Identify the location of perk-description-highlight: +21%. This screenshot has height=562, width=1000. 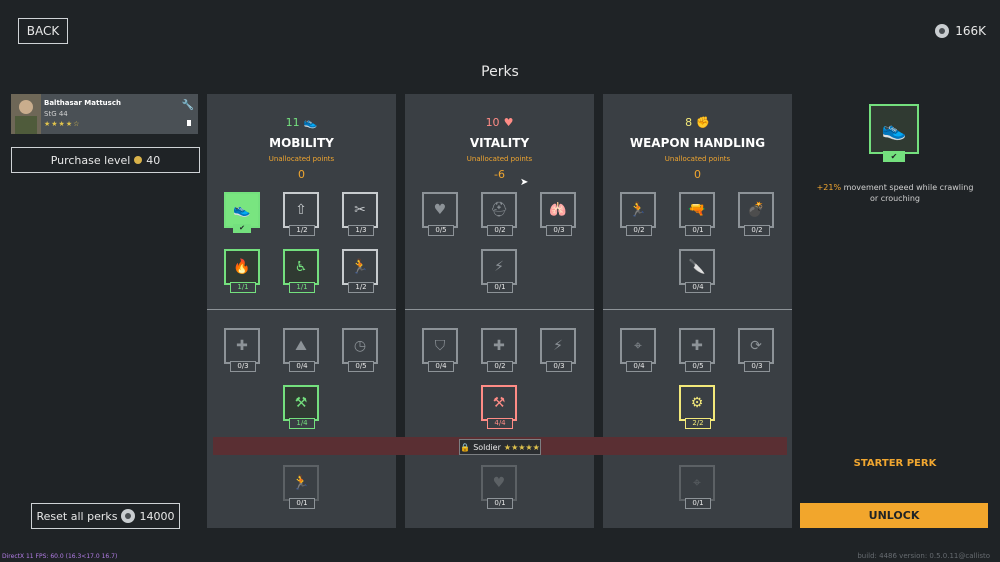
(829, 187).